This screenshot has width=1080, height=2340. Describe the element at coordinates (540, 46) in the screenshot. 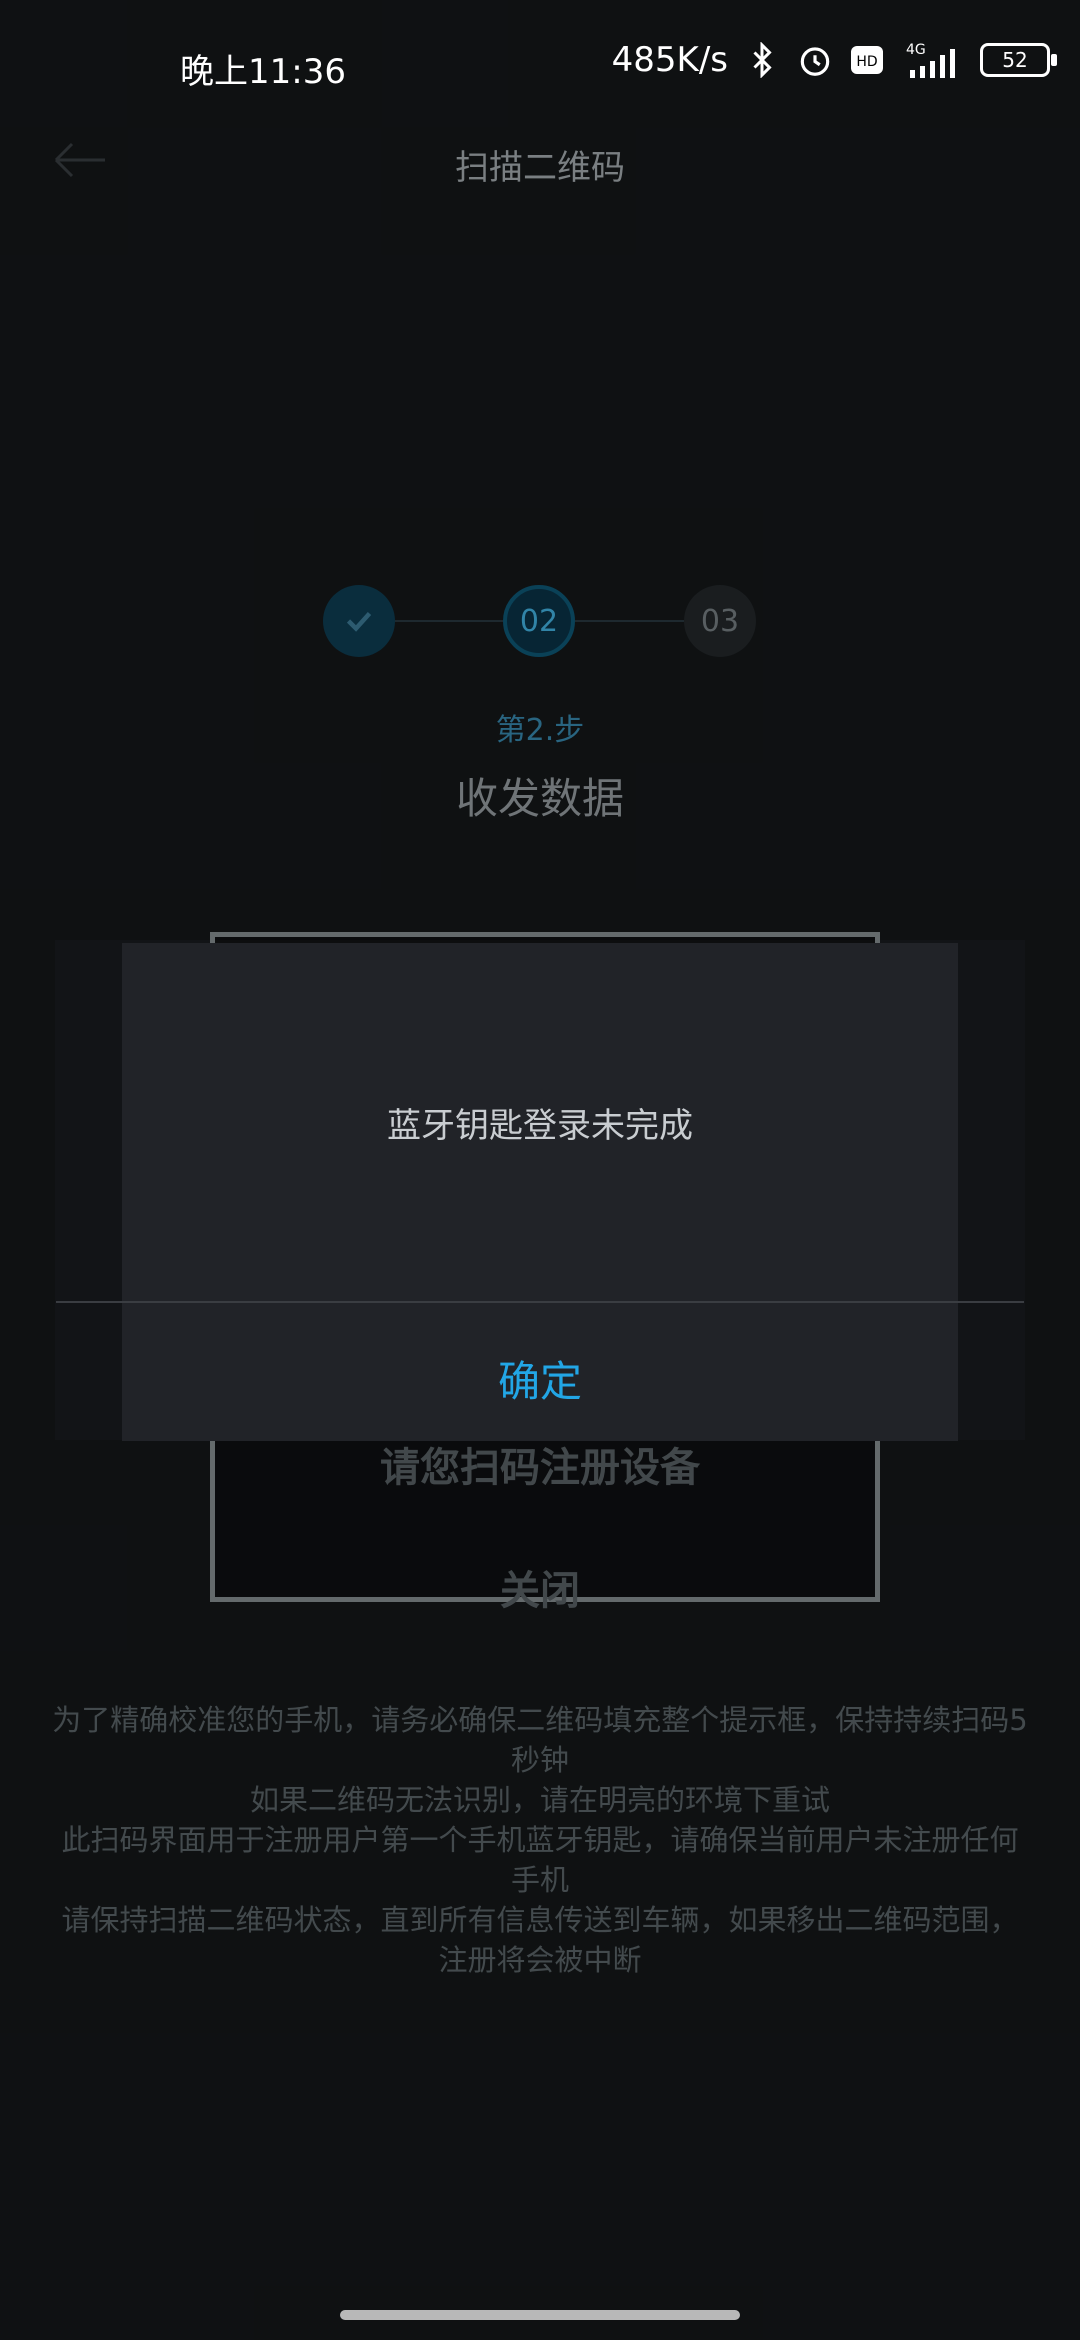

I see `status-bar: 晚上11:36 485K/s HD 4G 52` at that location.